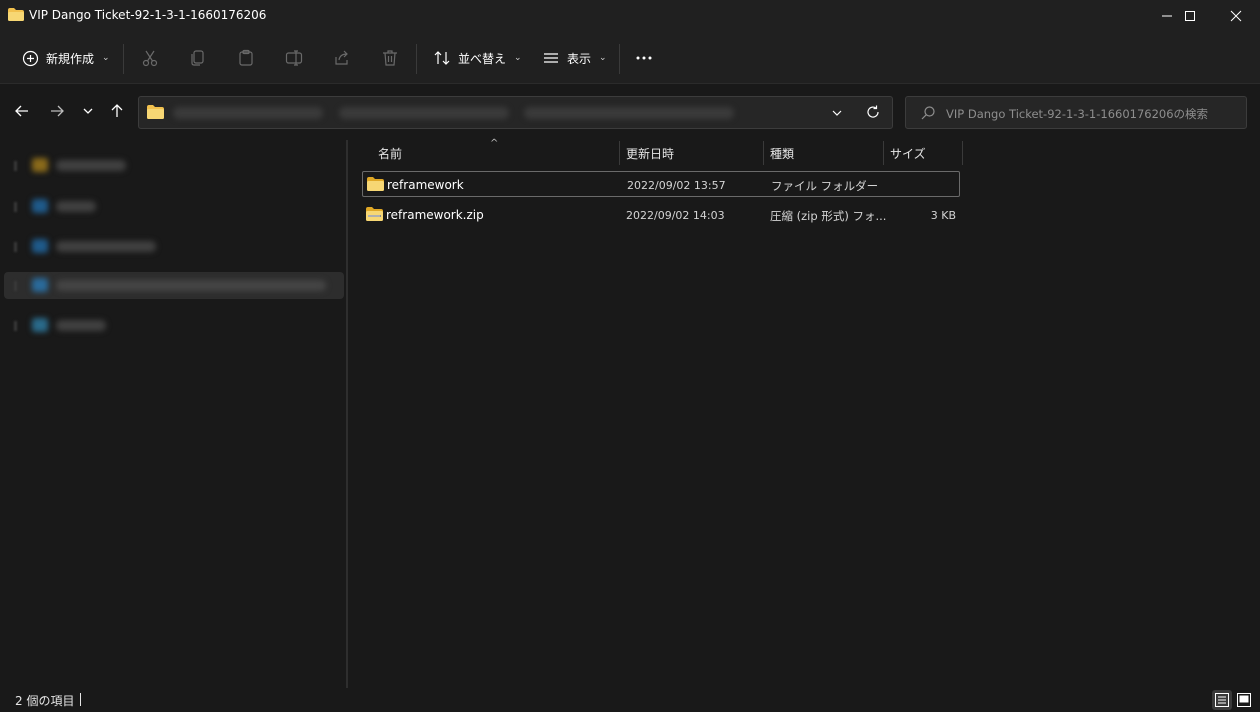 This screenshot has width=1260, height=712. Describe the element at coordinates (390, 154) in the screenshot. I see `column-header-name-label: 名前` at that location.